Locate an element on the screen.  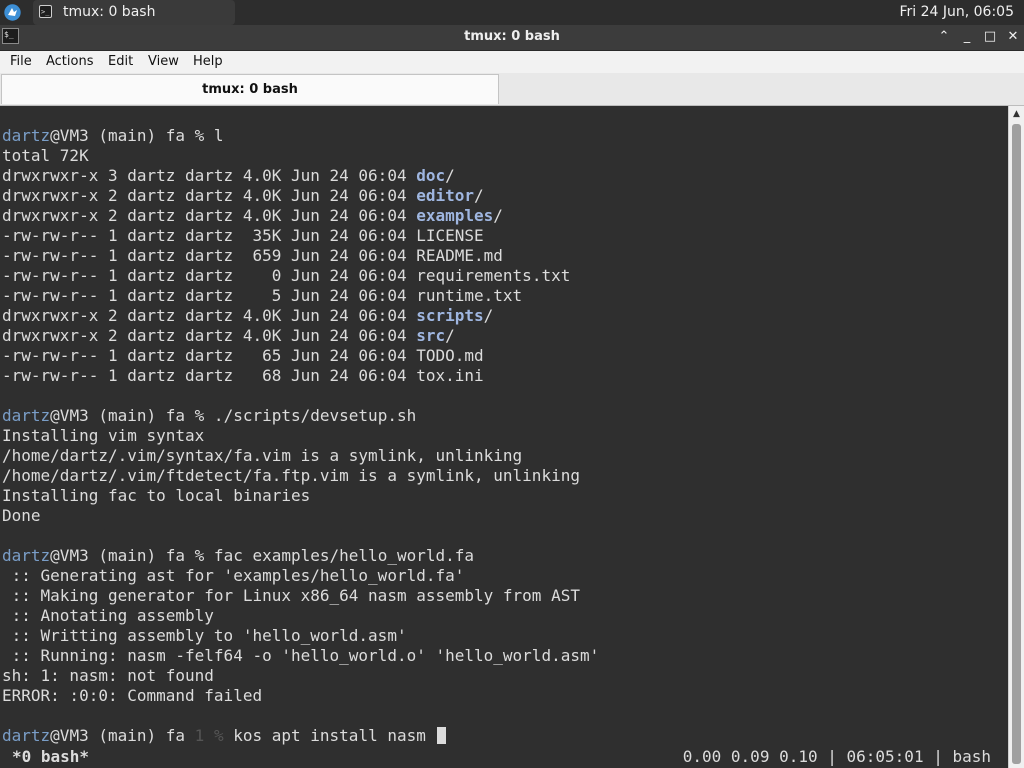
menu-view: View is located at coordinates (163, 61).